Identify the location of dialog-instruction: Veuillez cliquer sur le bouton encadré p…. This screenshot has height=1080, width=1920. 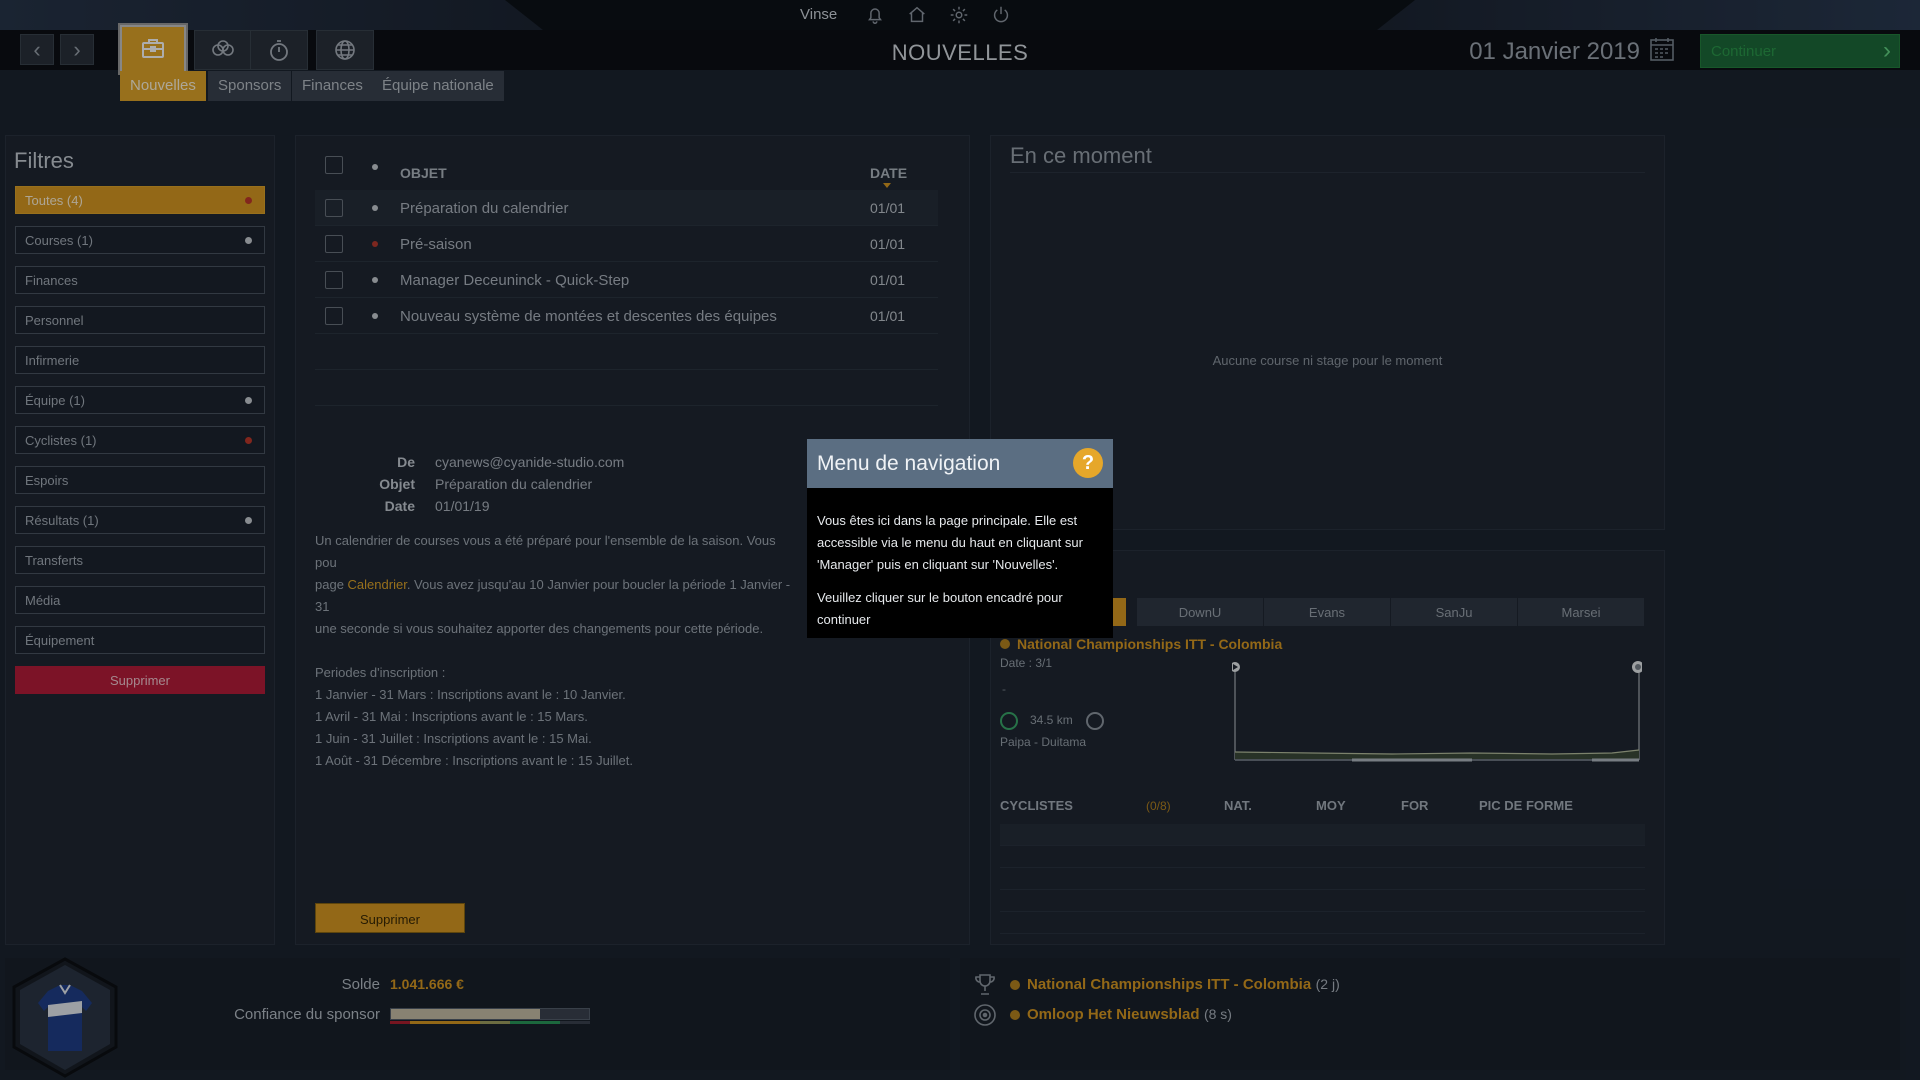
(940, 608).